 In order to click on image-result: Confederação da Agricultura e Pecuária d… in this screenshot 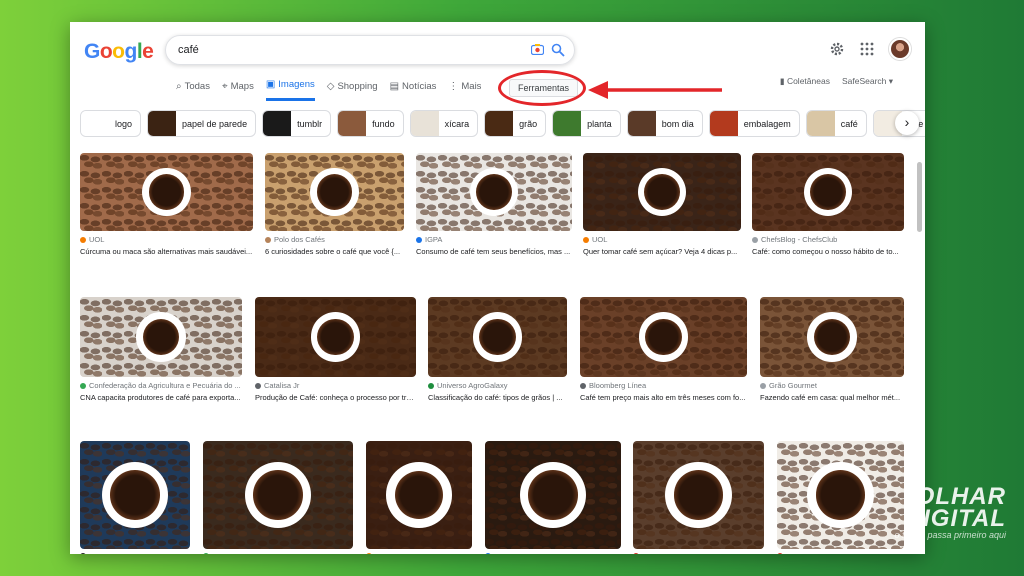, I will do `click(161, 349)`.